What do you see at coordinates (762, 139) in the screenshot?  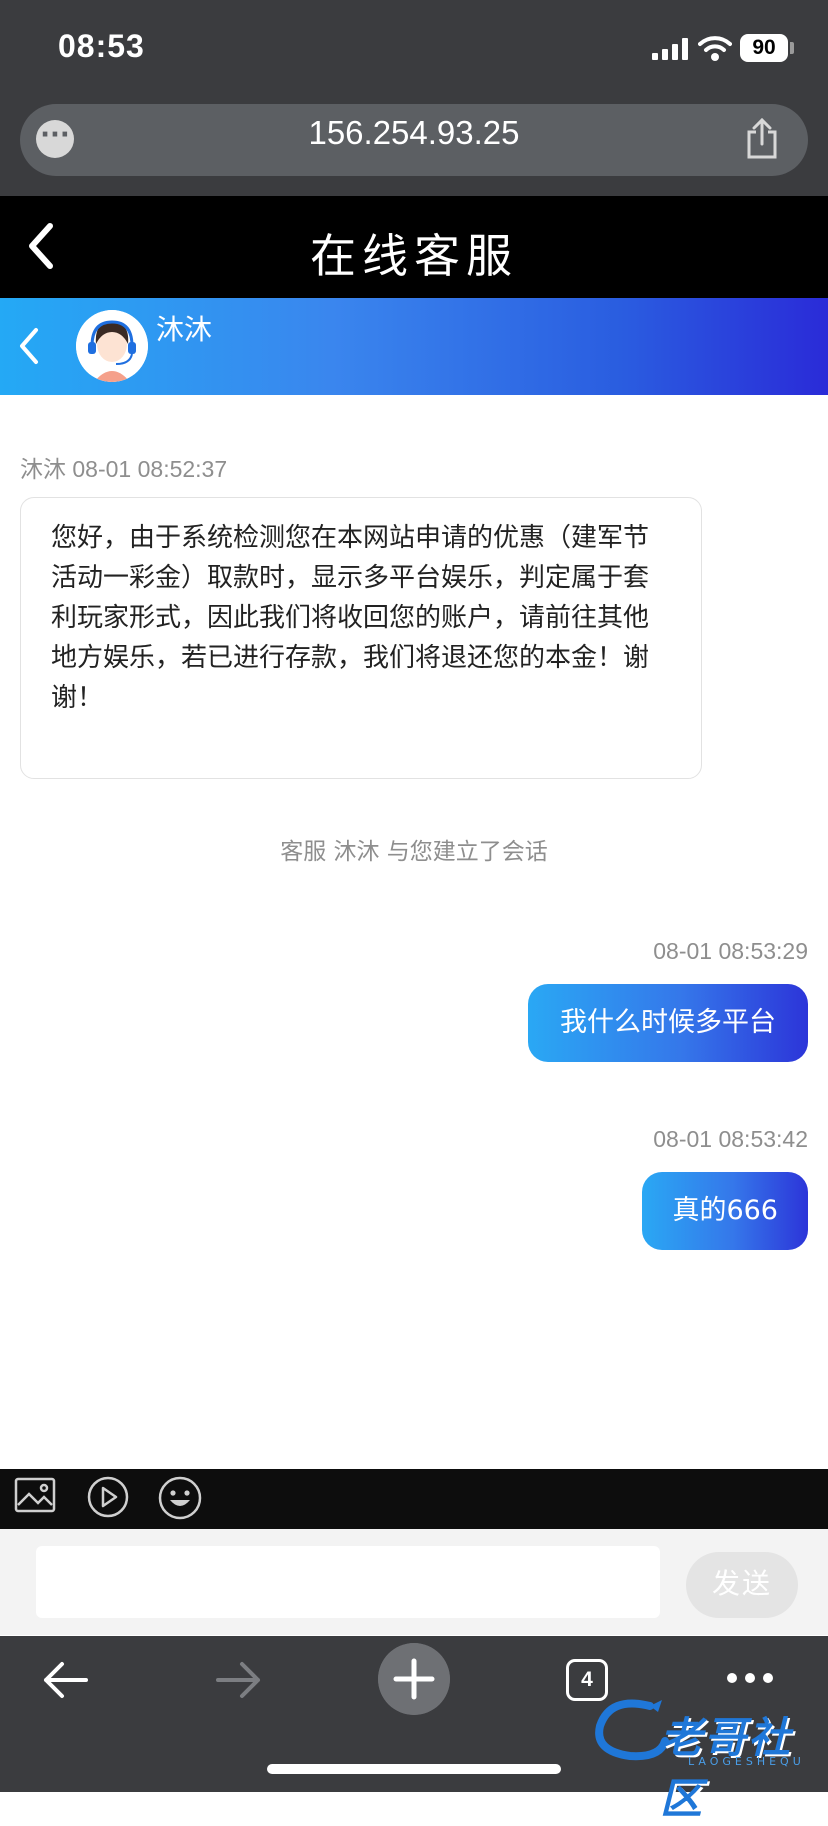 I see `share-icon` at bounding box center [762, 139].